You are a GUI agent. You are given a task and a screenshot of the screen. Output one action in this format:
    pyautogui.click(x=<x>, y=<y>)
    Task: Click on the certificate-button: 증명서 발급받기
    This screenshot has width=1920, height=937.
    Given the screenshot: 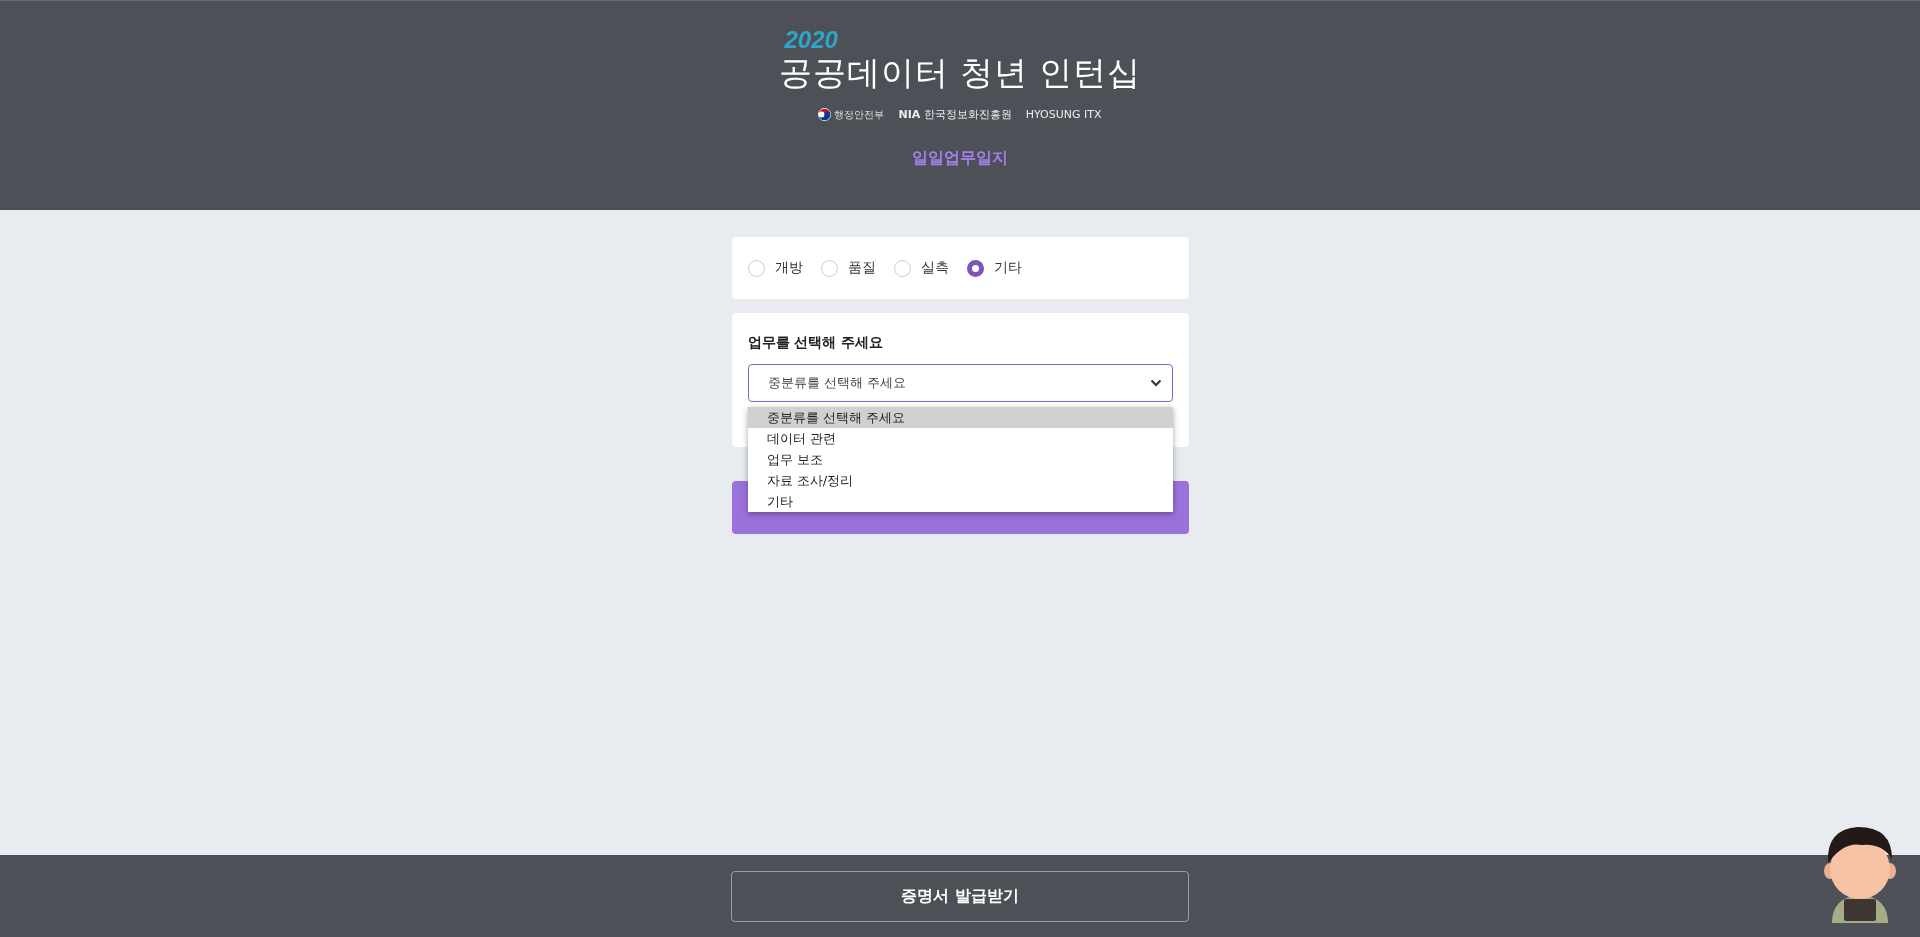 What is the action you would take?
    pyautogui.click(x=960, y=896)
    